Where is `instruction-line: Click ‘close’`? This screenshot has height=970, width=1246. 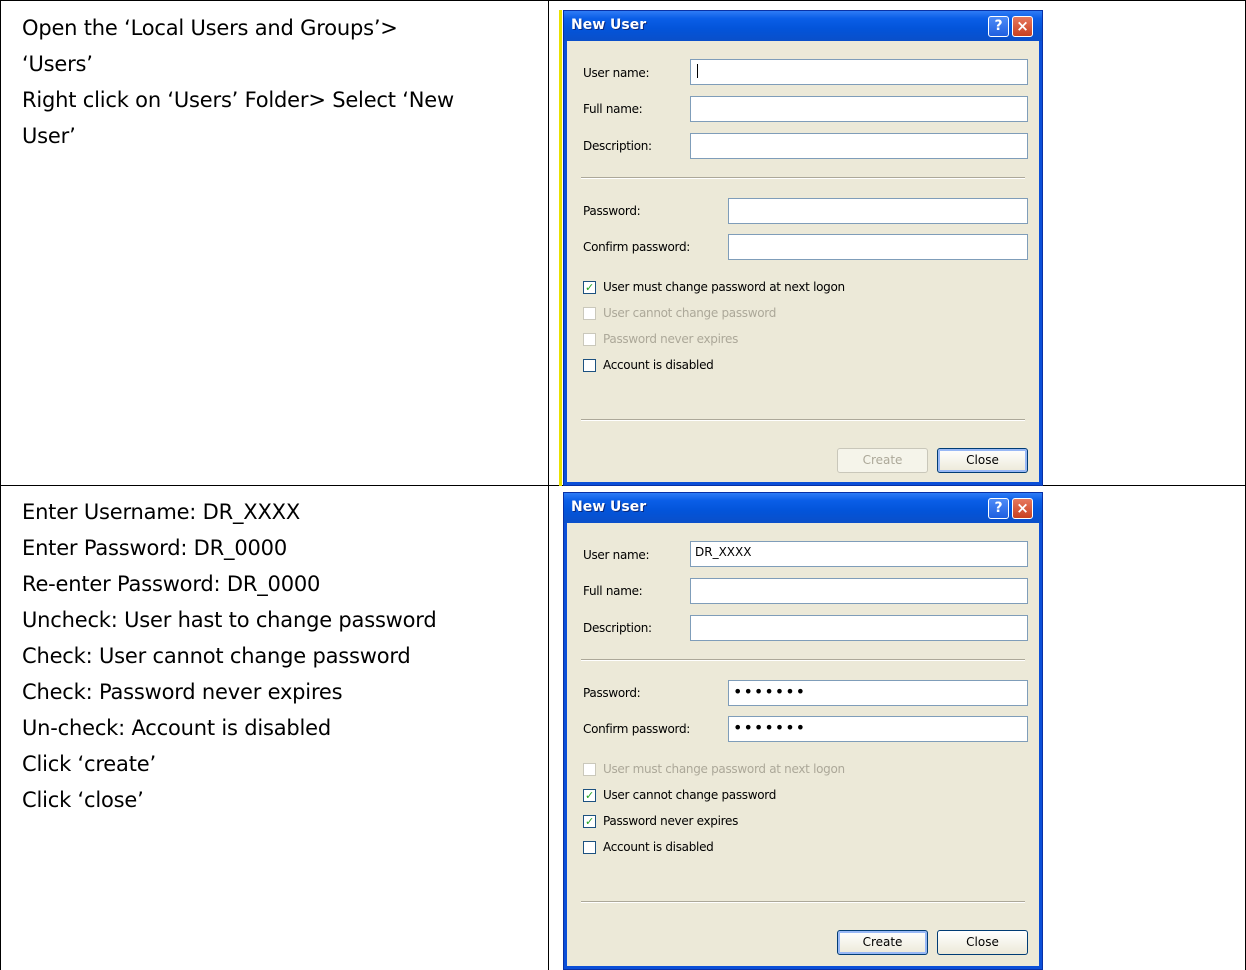
instruction-line: Click ‘close’ is located at coordinates (83, 800).